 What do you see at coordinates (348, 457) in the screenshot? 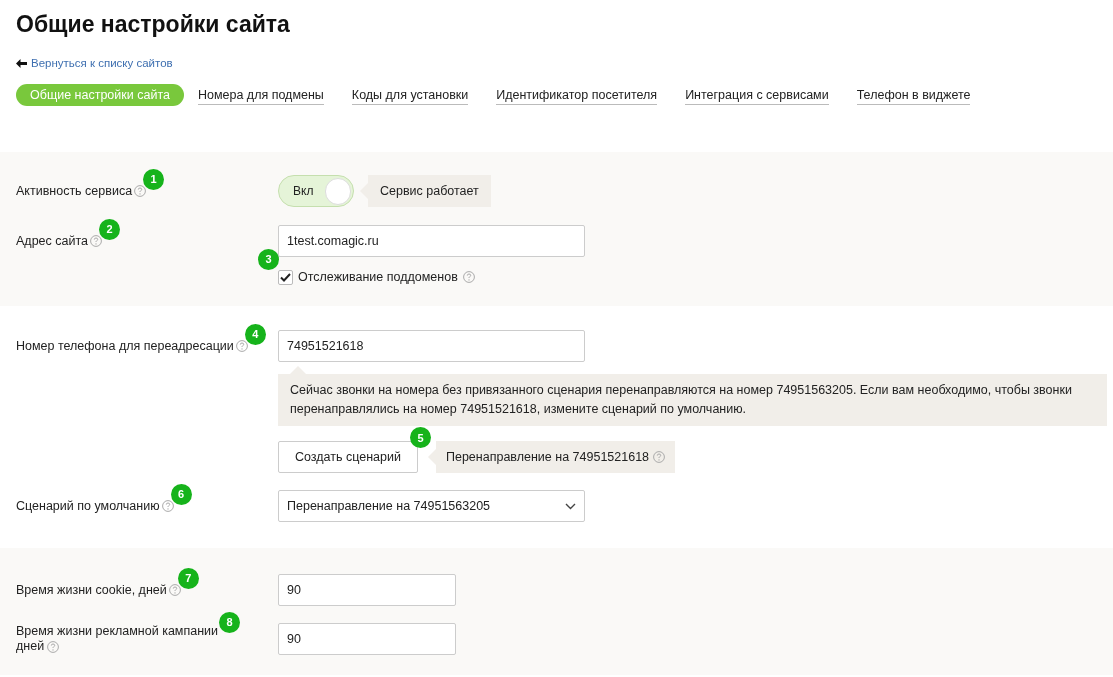
I see `create-scenario-button: Создать сценарий` at bounding box center [348, 457].